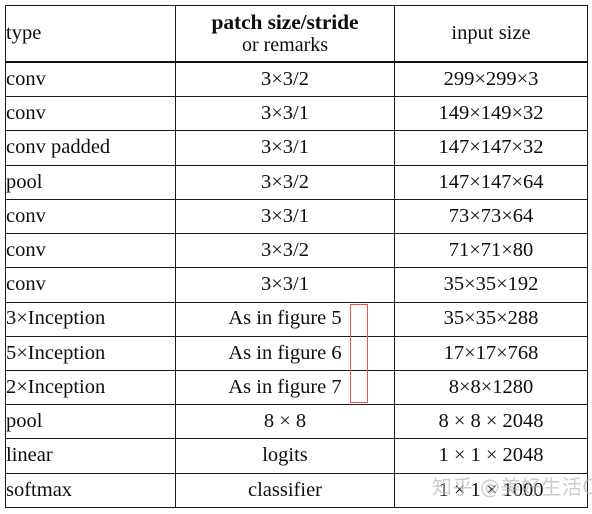  Describe the element at coordinates (285, 44) in the screenshot. I see `column-header-patch-size-line2: or remarks` at that location.